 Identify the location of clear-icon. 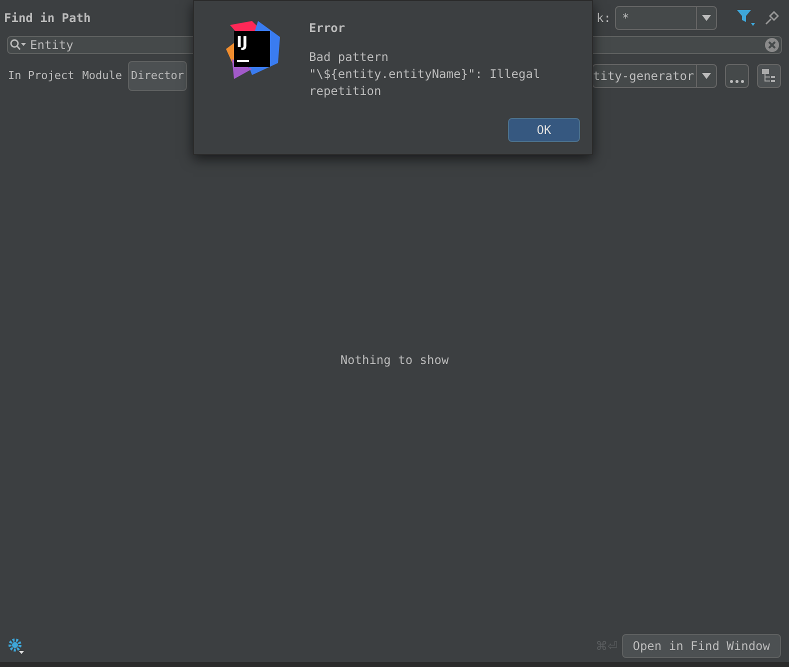
(772, 45).